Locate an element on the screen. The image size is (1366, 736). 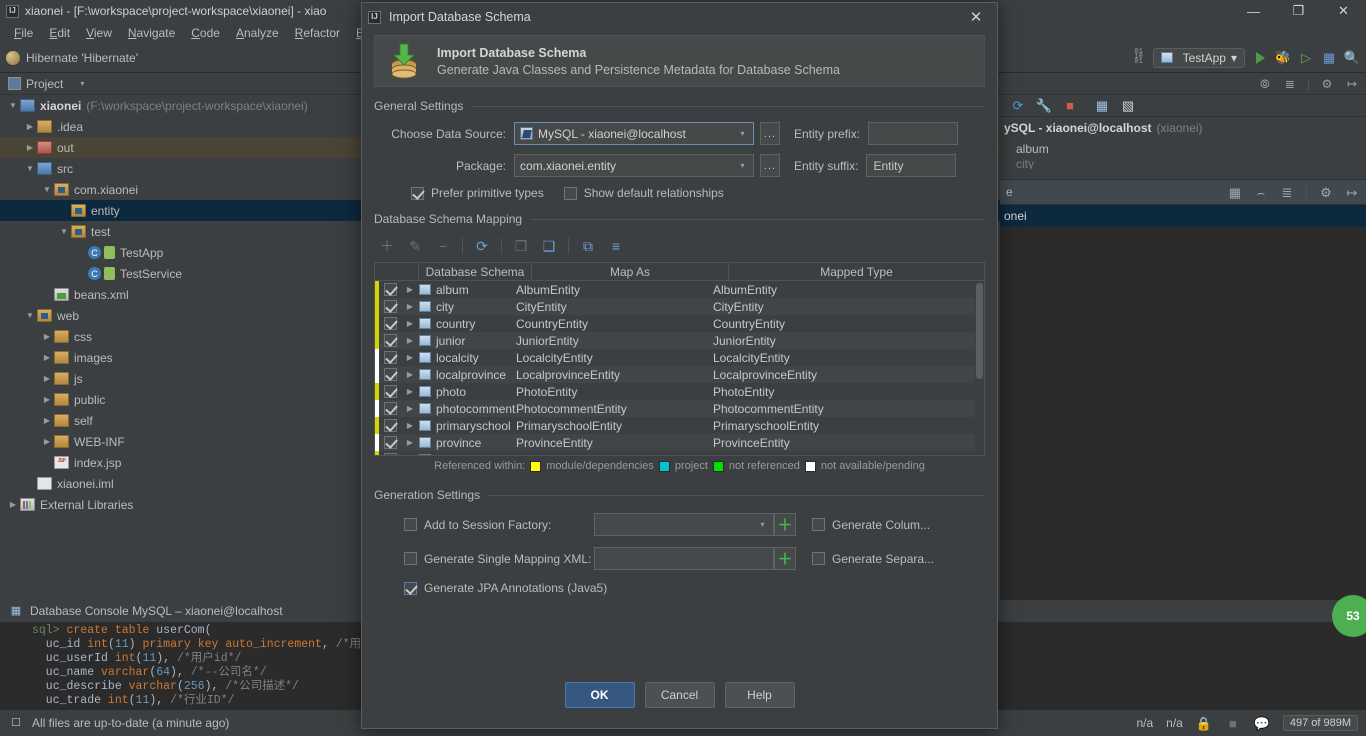
table-vertical-scrollbar is located at coordinates (979, 368).